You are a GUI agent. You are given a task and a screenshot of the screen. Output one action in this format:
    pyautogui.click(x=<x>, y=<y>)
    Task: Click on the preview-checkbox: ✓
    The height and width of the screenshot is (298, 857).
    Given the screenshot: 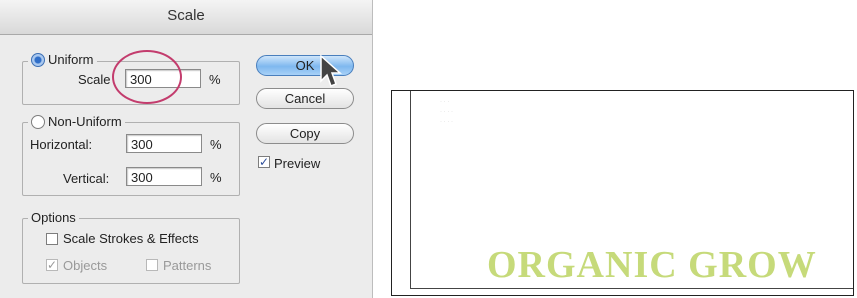 What is the action you would take?
    pyautogui.click(x=264, y=162)
    